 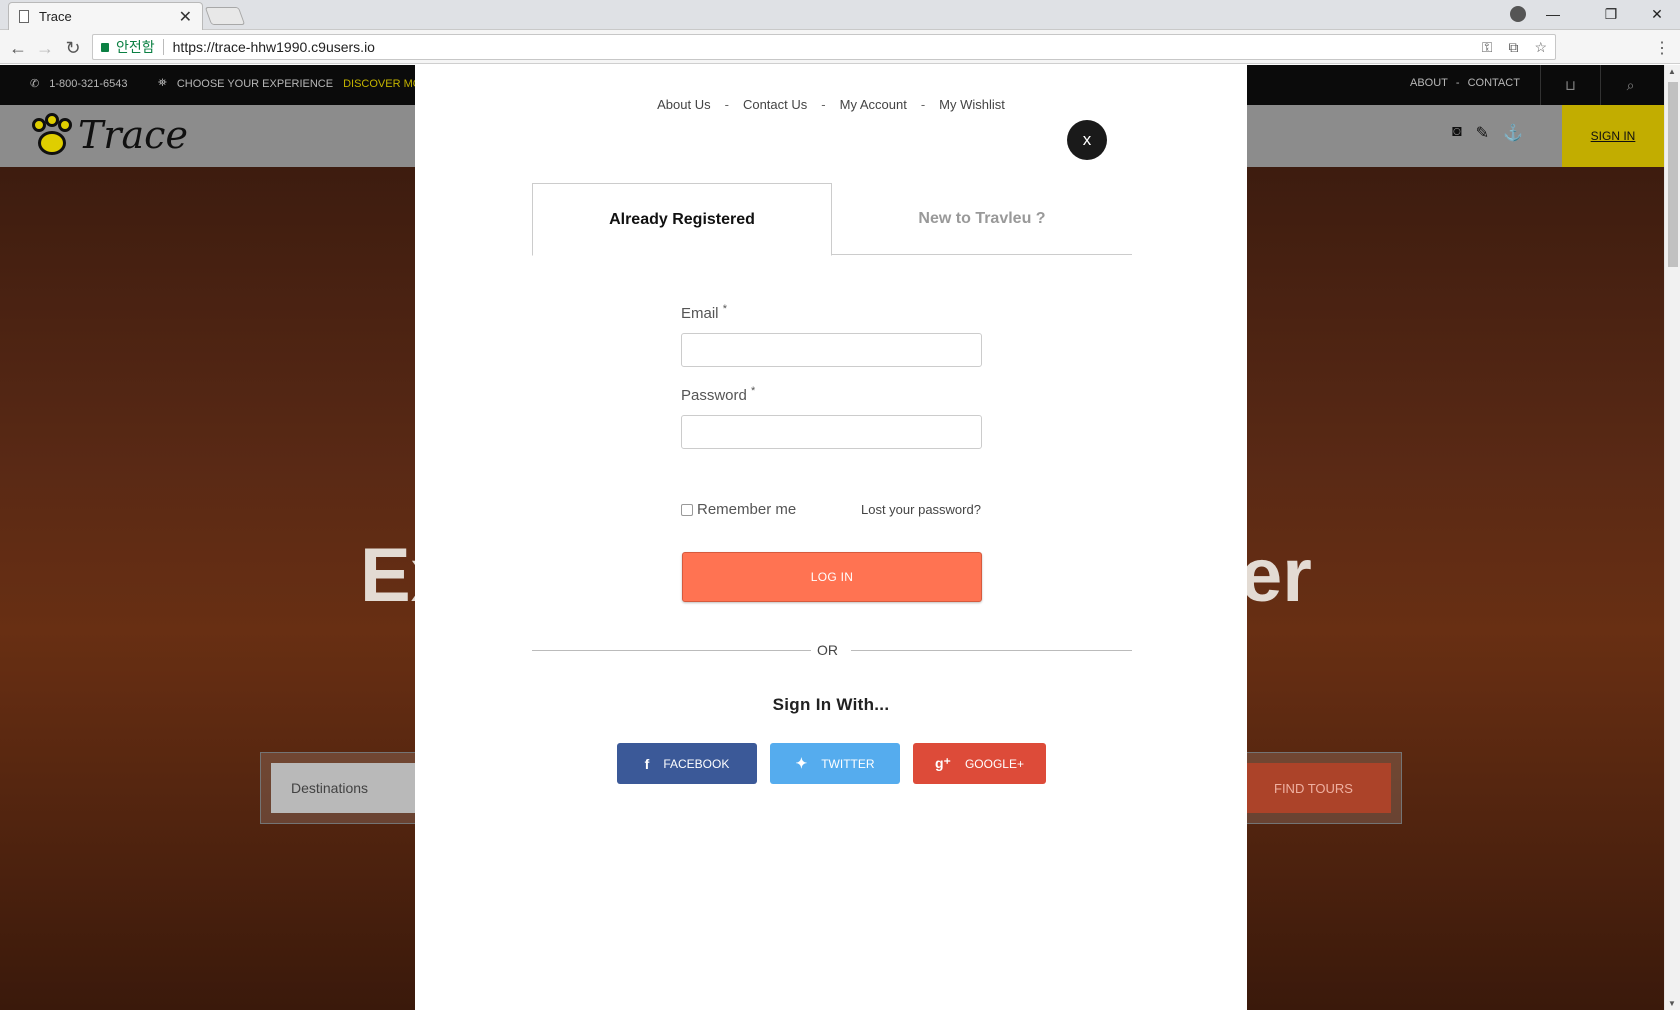 What do you see at coordinates (873, 104) in the screenshot?
I see `my-account-link: My Account` at bounding box center [873, 104].